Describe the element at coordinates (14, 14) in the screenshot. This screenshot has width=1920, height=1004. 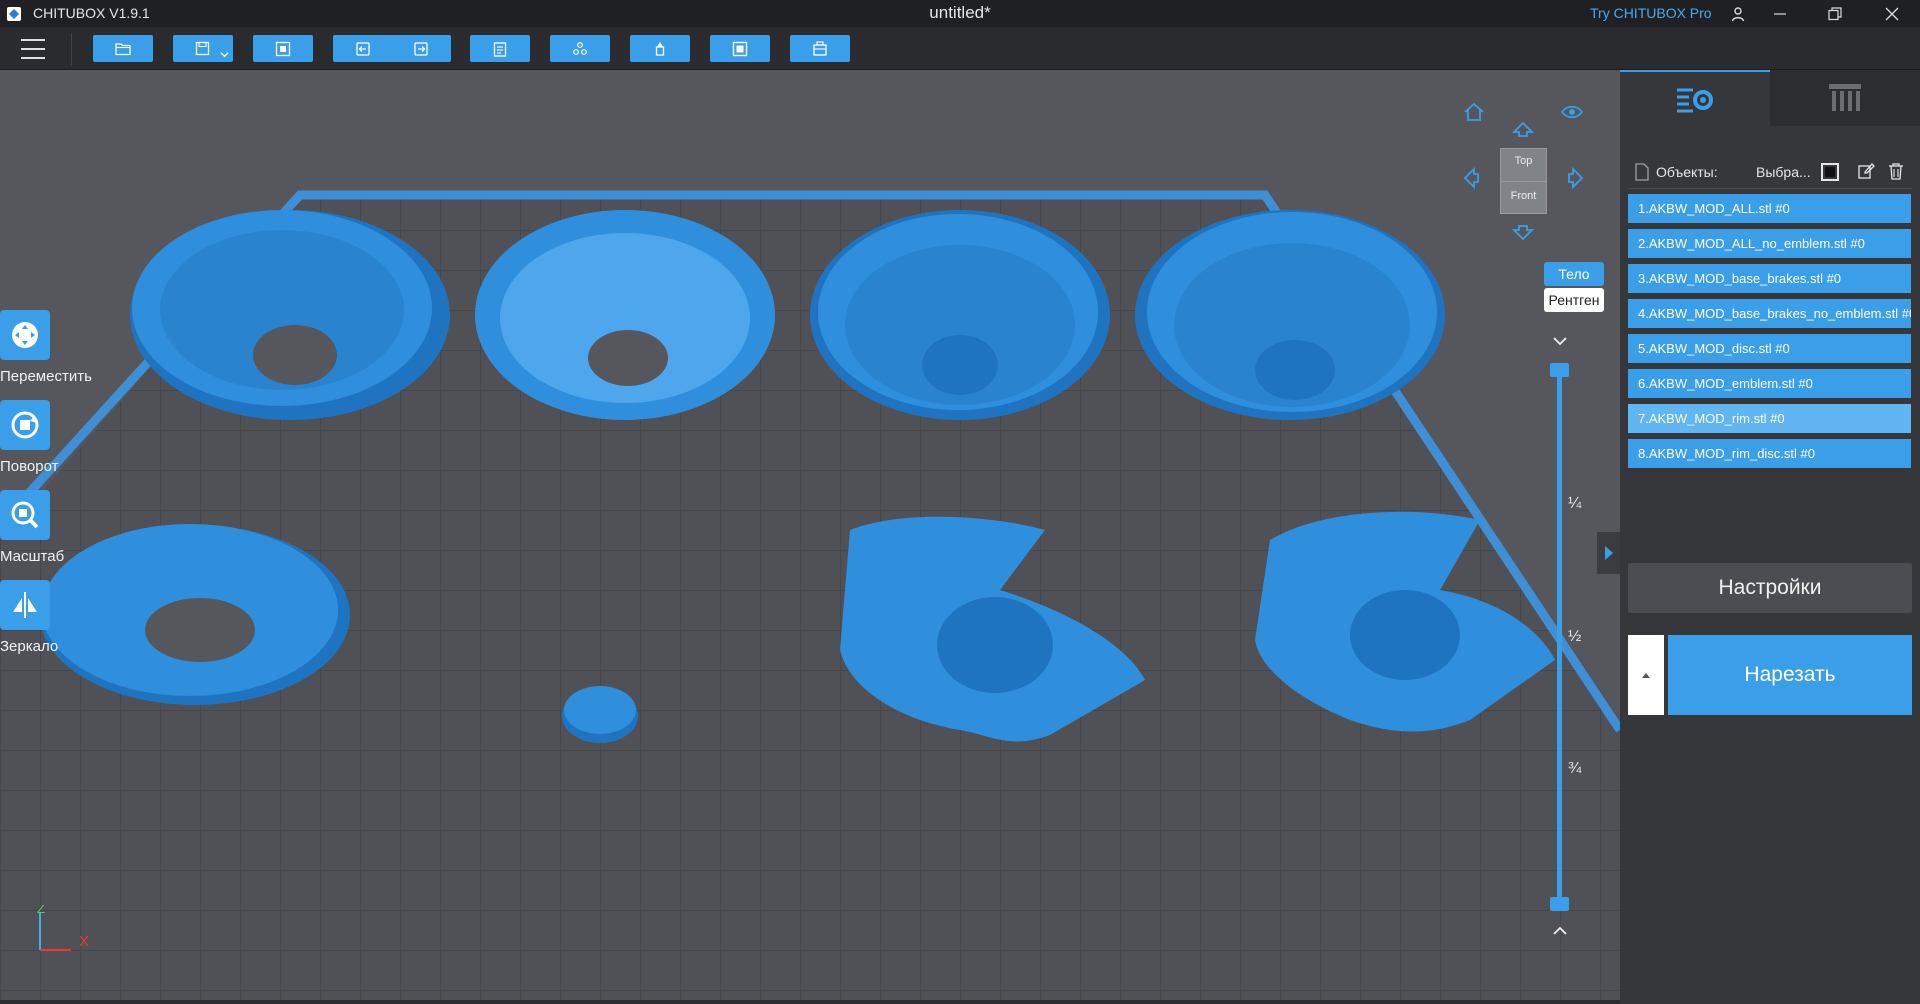
I see `chitubox-logo-icon` at that location.